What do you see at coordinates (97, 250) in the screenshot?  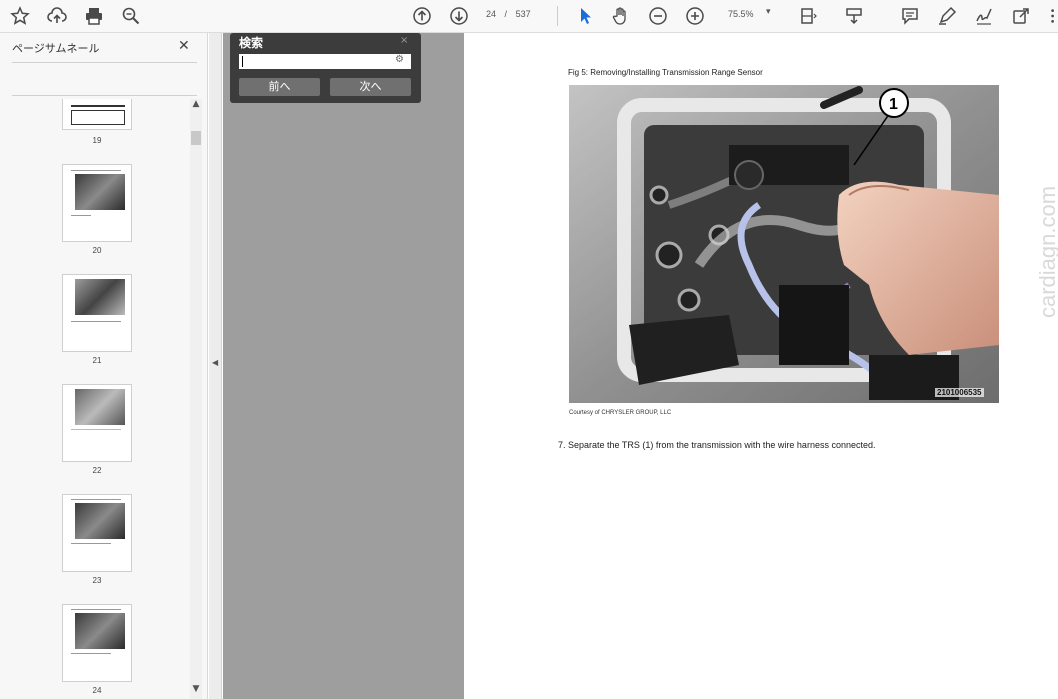 I see `thumbnail-label: 20` at bounding box center [97, 250].